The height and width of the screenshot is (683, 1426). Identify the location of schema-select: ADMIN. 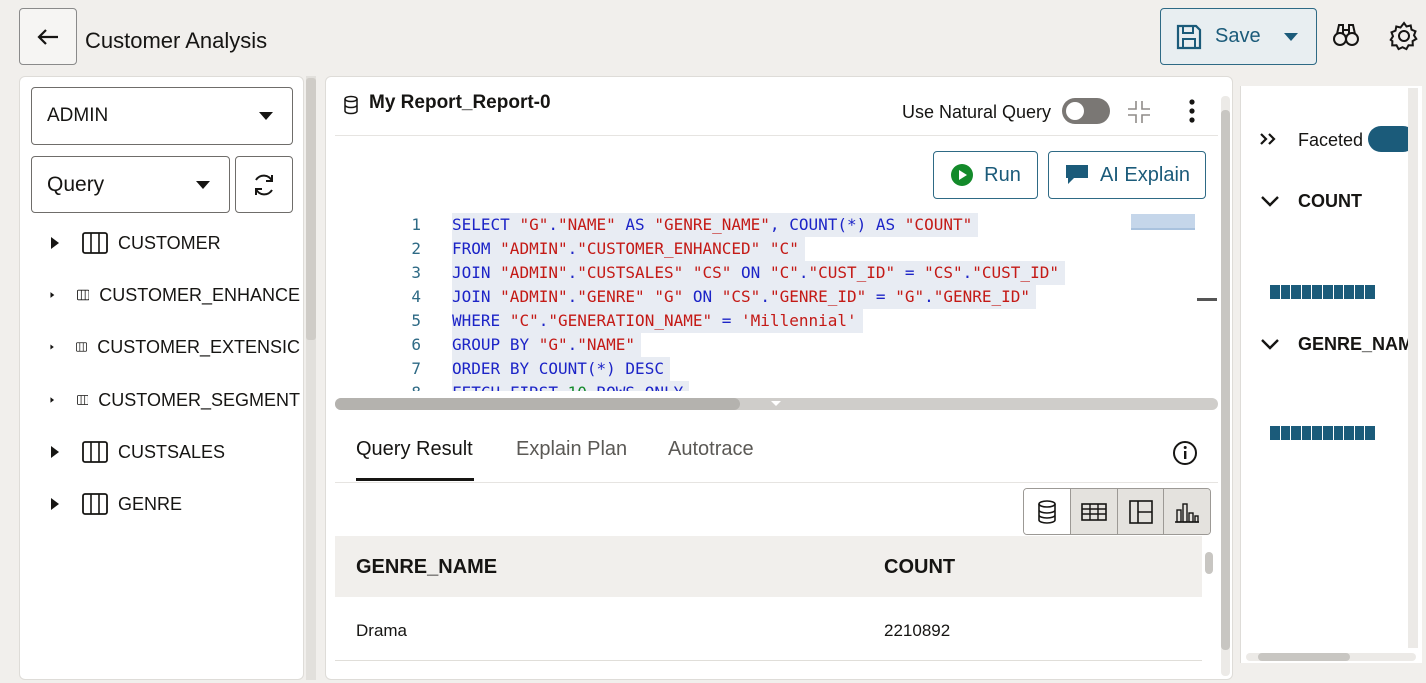
(162, 116).